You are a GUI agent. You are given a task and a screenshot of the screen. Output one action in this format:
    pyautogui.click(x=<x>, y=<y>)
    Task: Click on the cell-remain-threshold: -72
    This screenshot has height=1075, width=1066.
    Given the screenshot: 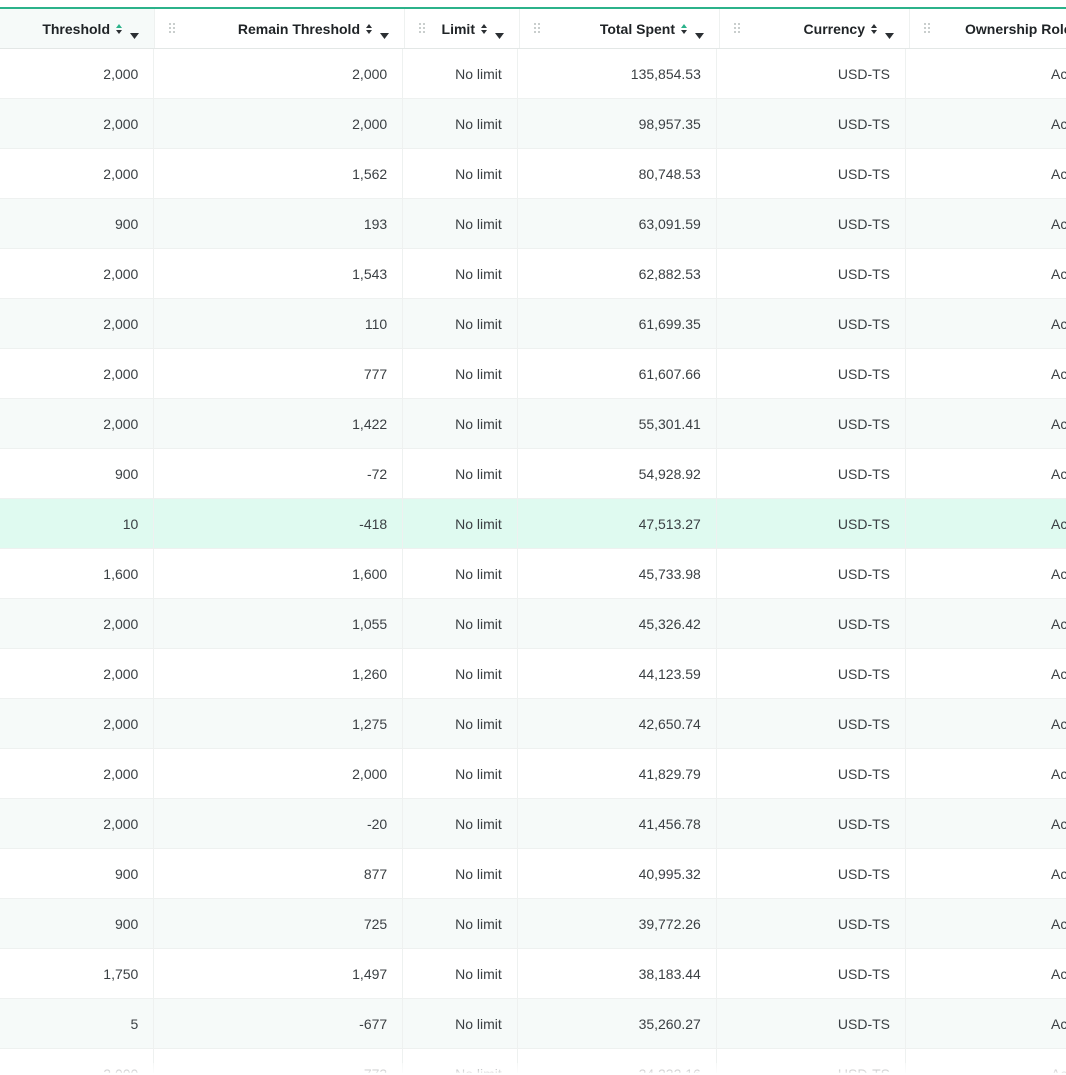 What is the action you would take?
    pyautogui.click(x=279, y=473)
    